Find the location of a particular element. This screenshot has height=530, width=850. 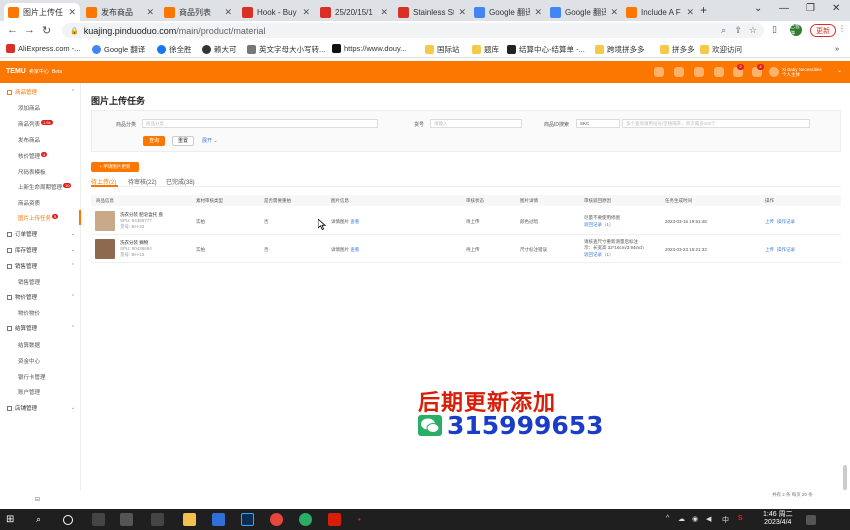

tab-pending-review: 待审核(22) is located at coordinates (142, 181).